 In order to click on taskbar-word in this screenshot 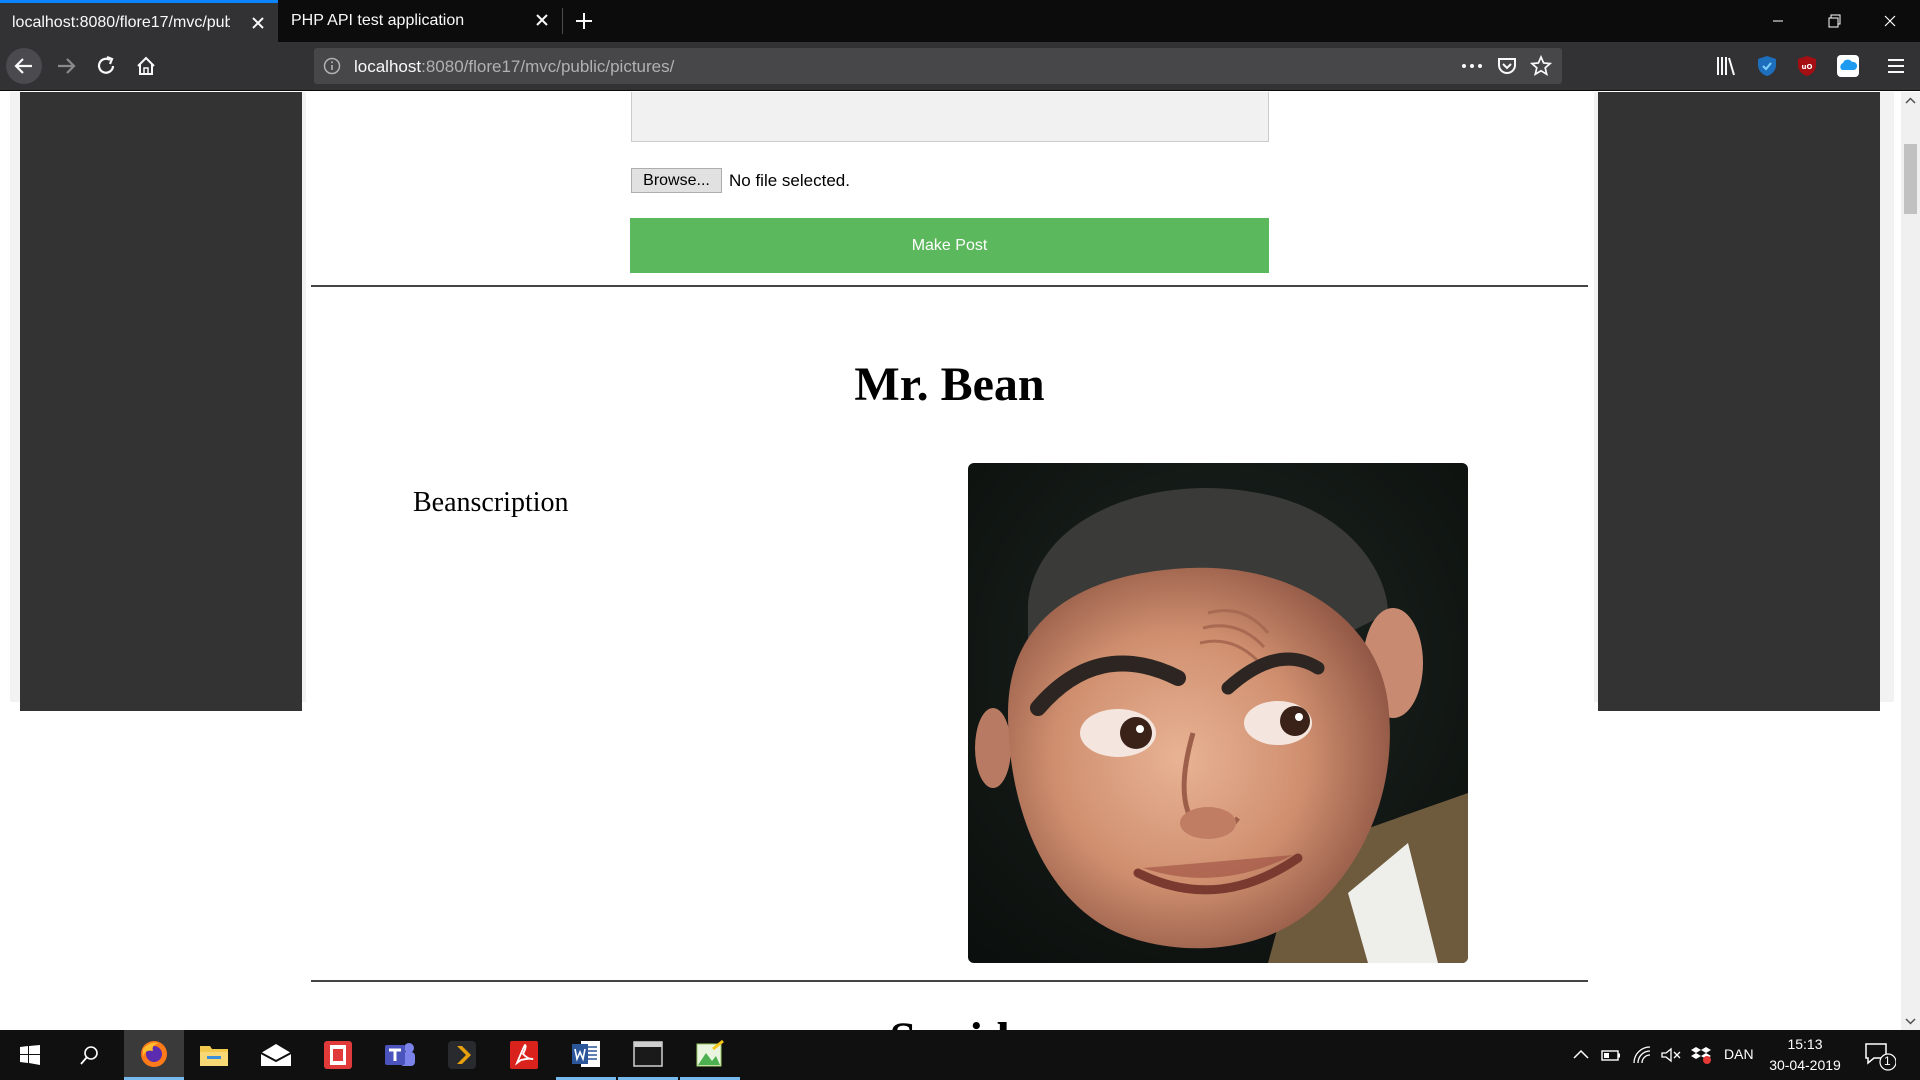, I will do `click(586, 1055)`.